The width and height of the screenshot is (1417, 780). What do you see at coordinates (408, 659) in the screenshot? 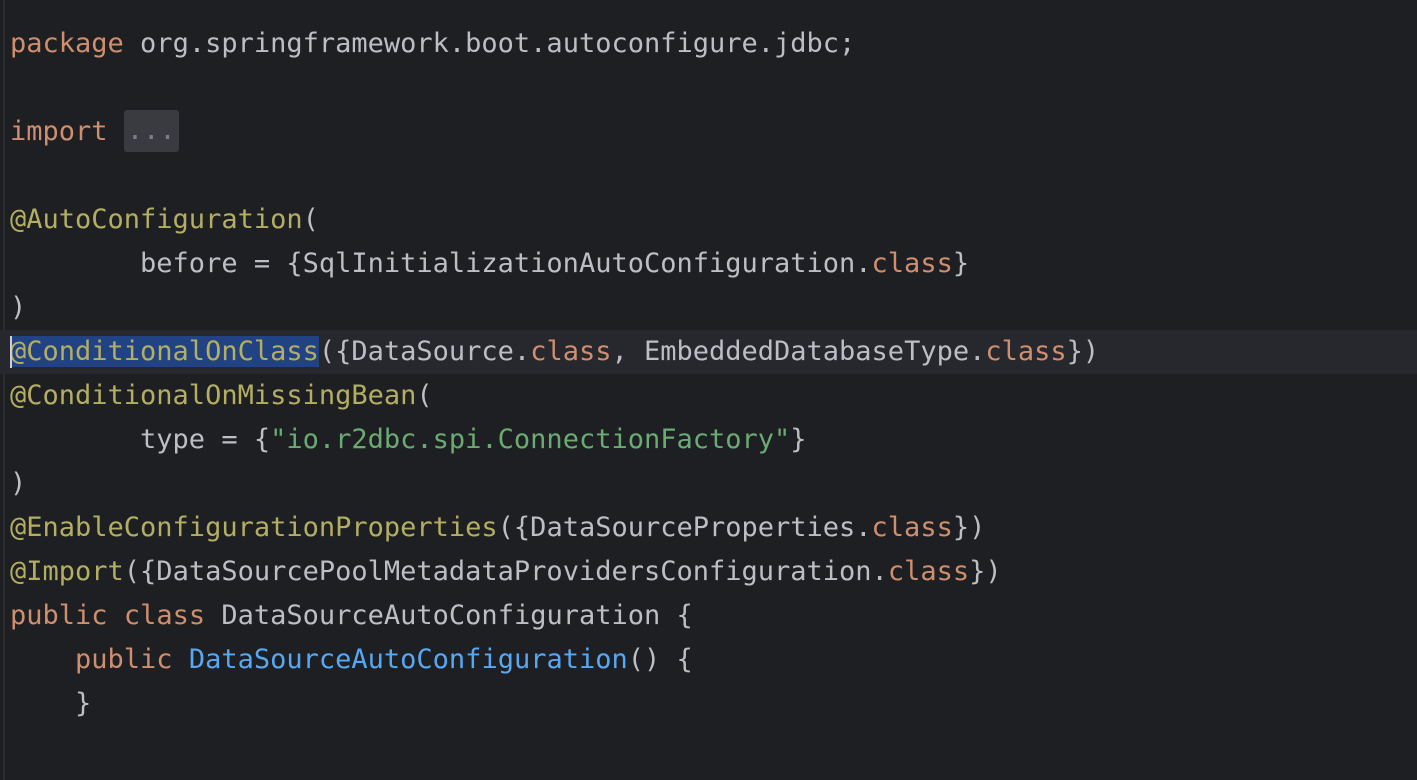
I see `code-token: DataSourceAutoConfiguration` at bounding box center [408, 659].